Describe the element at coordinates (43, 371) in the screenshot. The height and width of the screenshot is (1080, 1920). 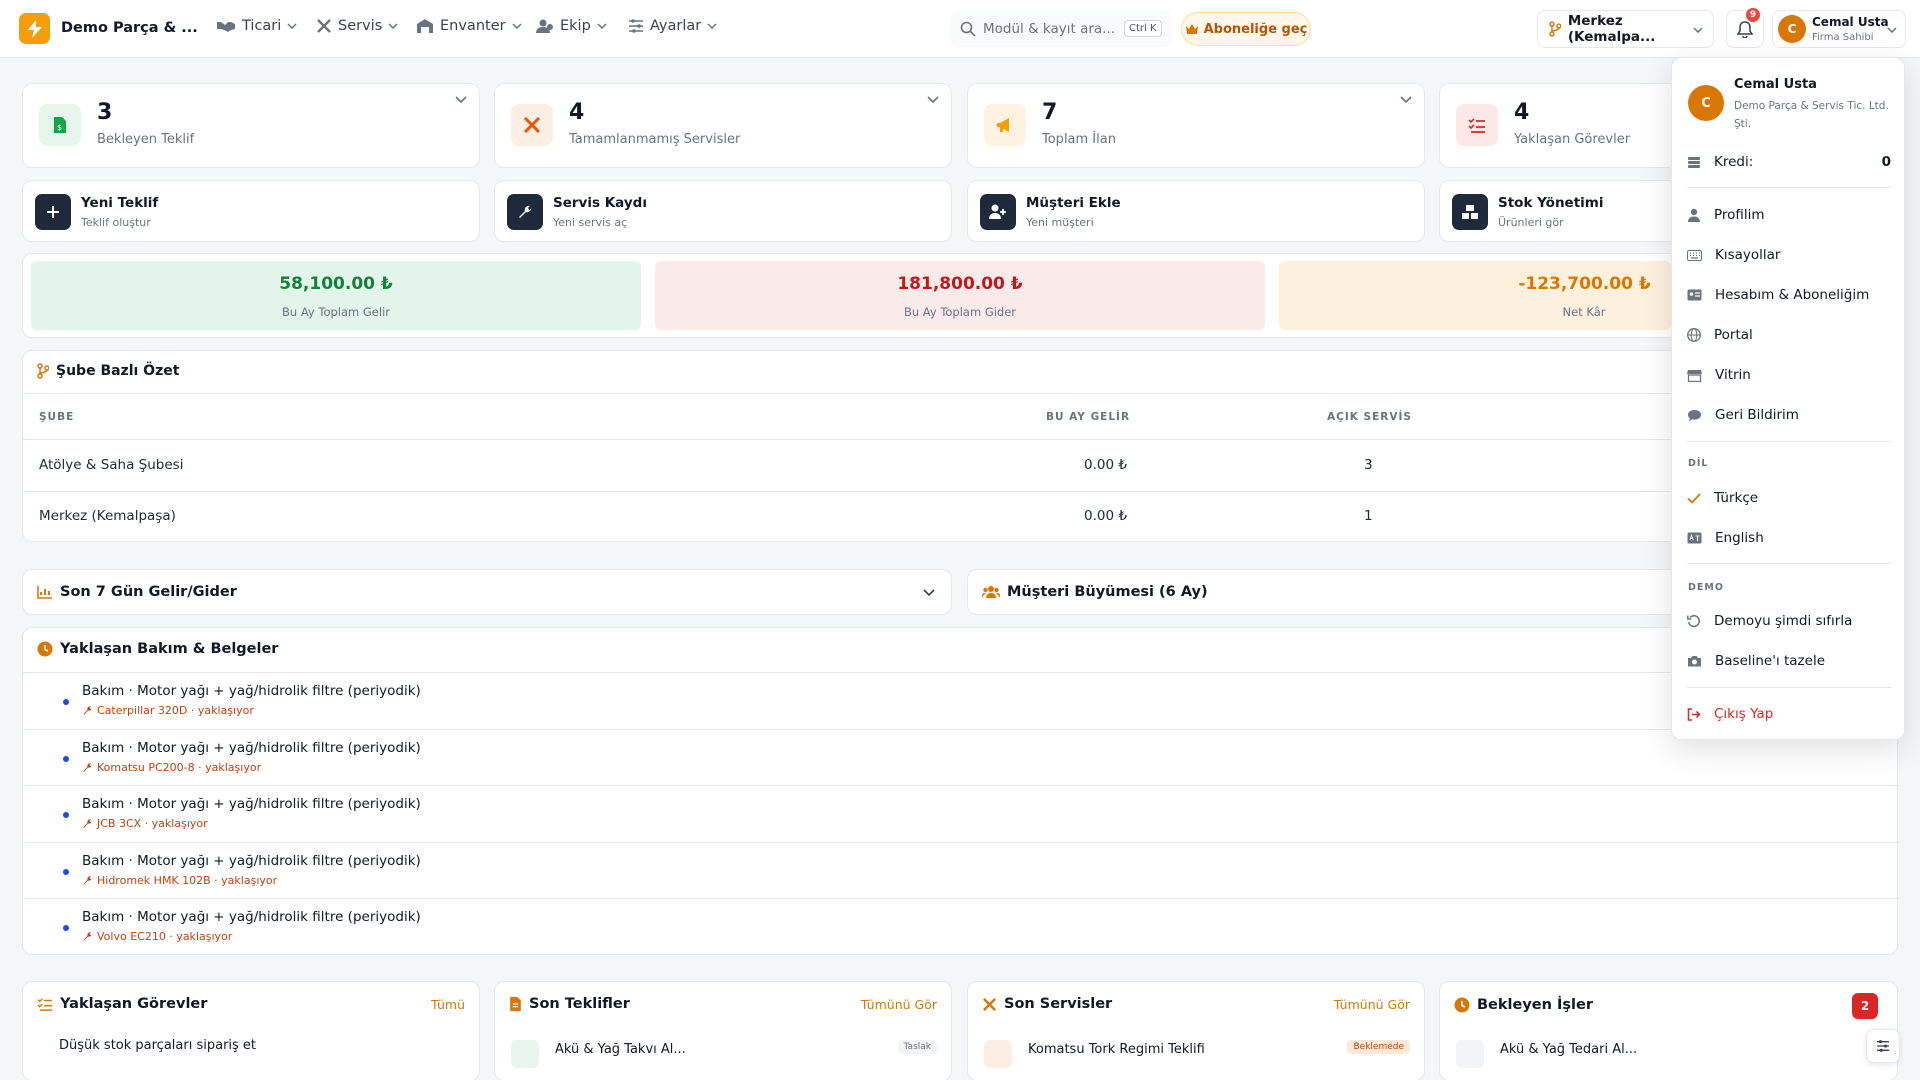
I see `branch-icon` at that location.